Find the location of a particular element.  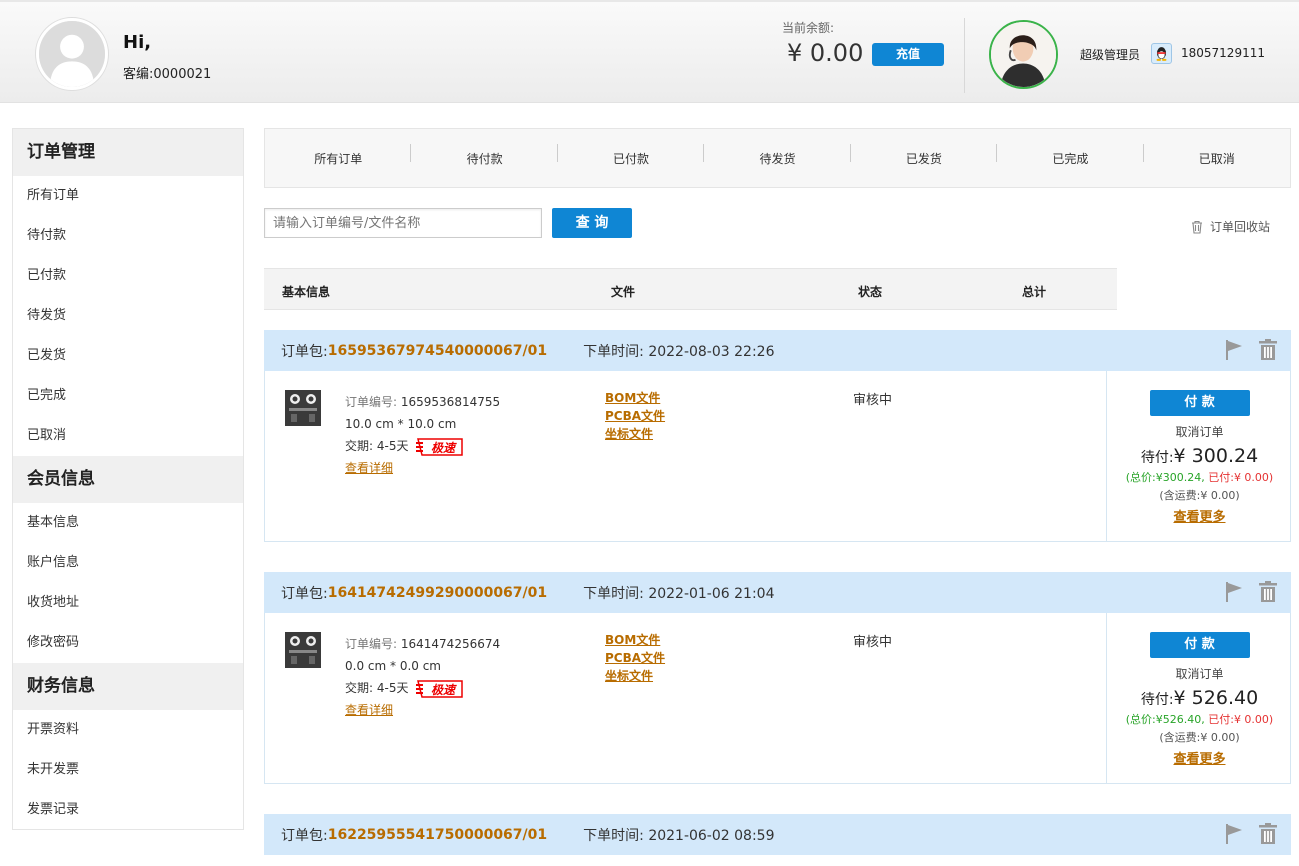

package-id: 16414742499290000067/01 is located at coordinates (437, 592).